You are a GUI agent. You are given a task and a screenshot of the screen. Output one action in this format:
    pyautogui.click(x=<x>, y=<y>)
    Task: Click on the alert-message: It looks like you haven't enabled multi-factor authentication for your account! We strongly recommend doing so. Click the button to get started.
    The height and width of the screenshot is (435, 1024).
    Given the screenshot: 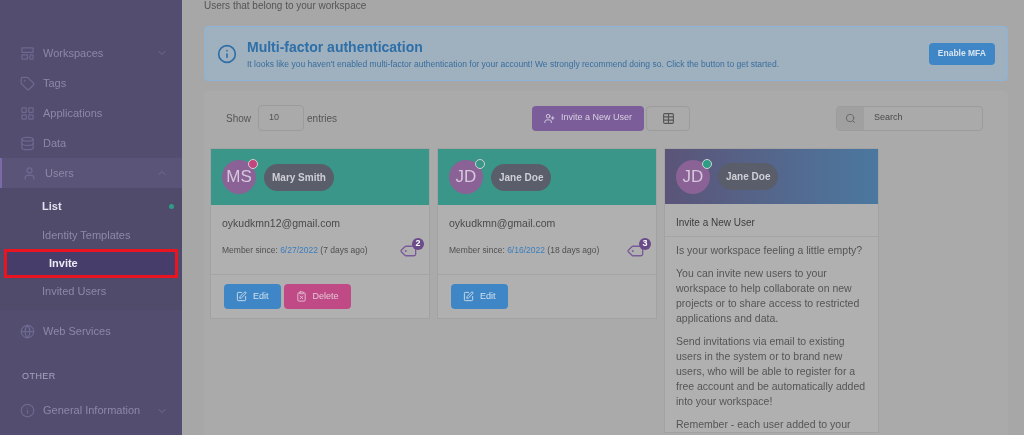 What is the action you would take?
    pyautogui.click(x=513, y=64)
    